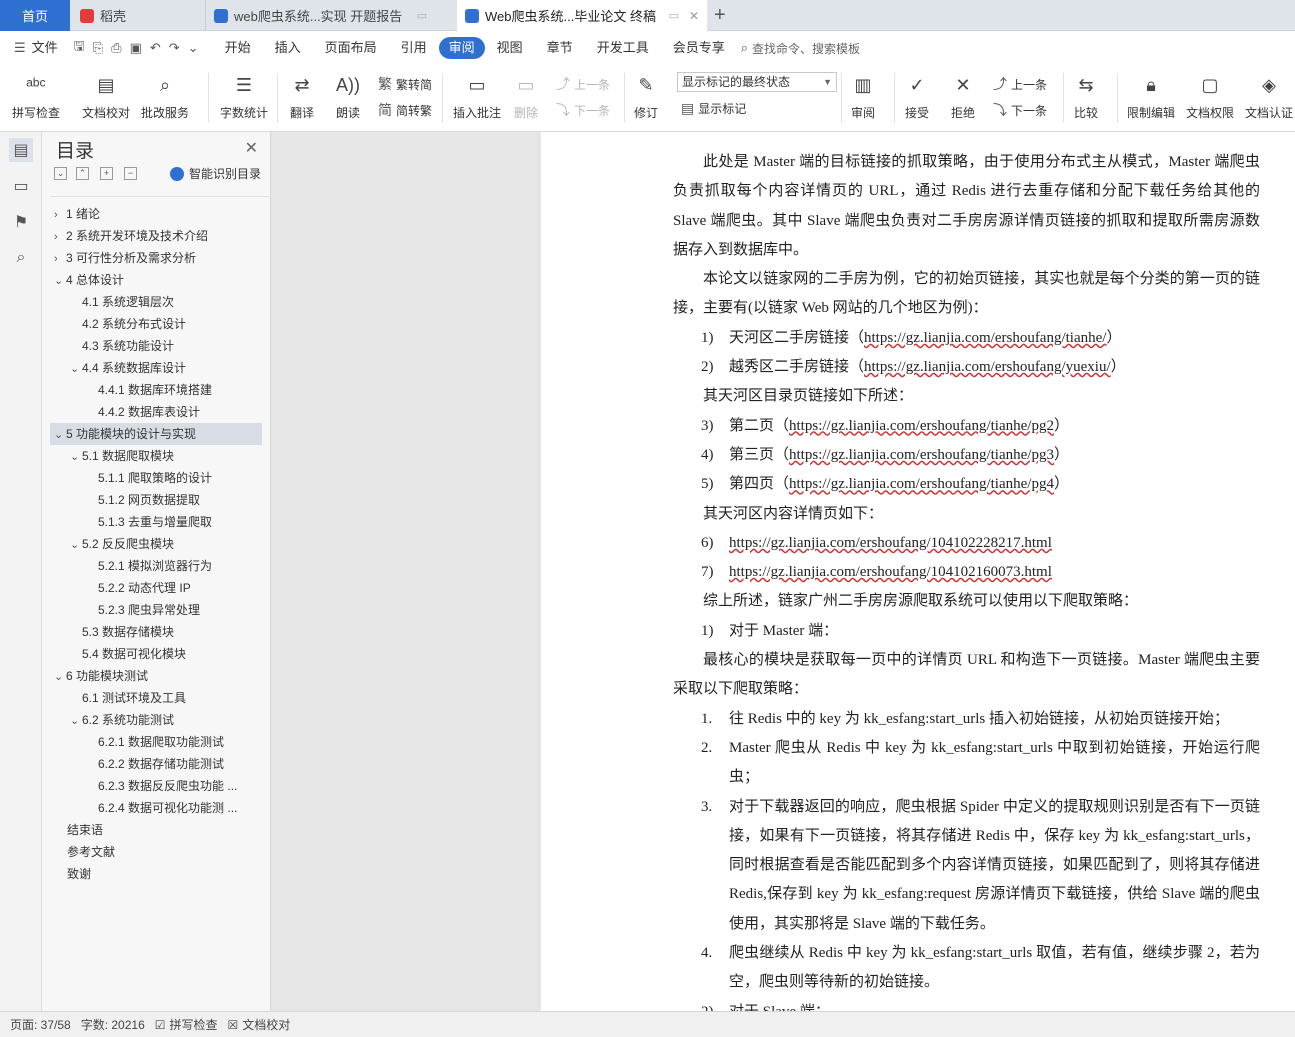 This screenshot has height=1037, width=1295. I want to click on close-icon: ✕, so click(251, 148).